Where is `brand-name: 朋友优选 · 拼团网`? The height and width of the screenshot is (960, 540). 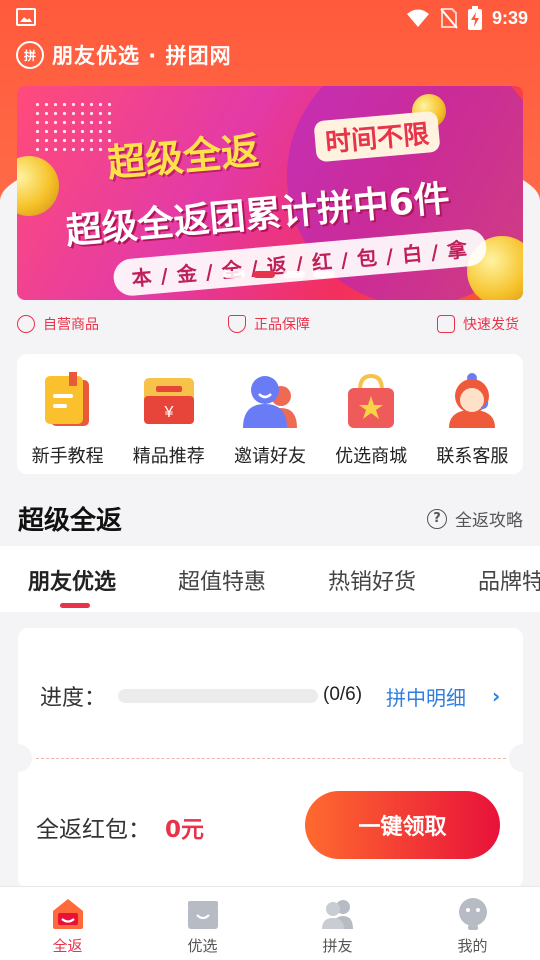
brand-name: 朋友优选 · 拼团网 is located at coordinates (142, 56).